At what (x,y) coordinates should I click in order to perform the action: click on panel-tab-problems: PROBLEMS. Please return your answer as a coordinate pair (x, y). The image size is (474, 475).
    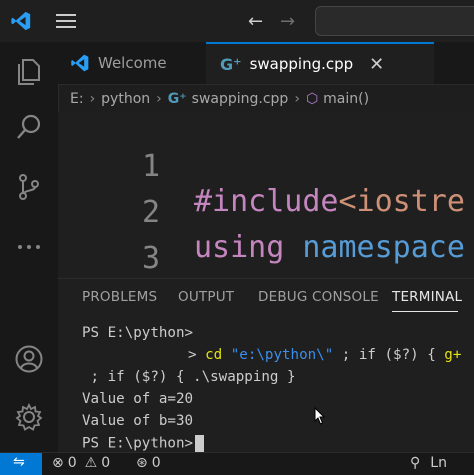
    Looking at the image, I should click on (119, 297).